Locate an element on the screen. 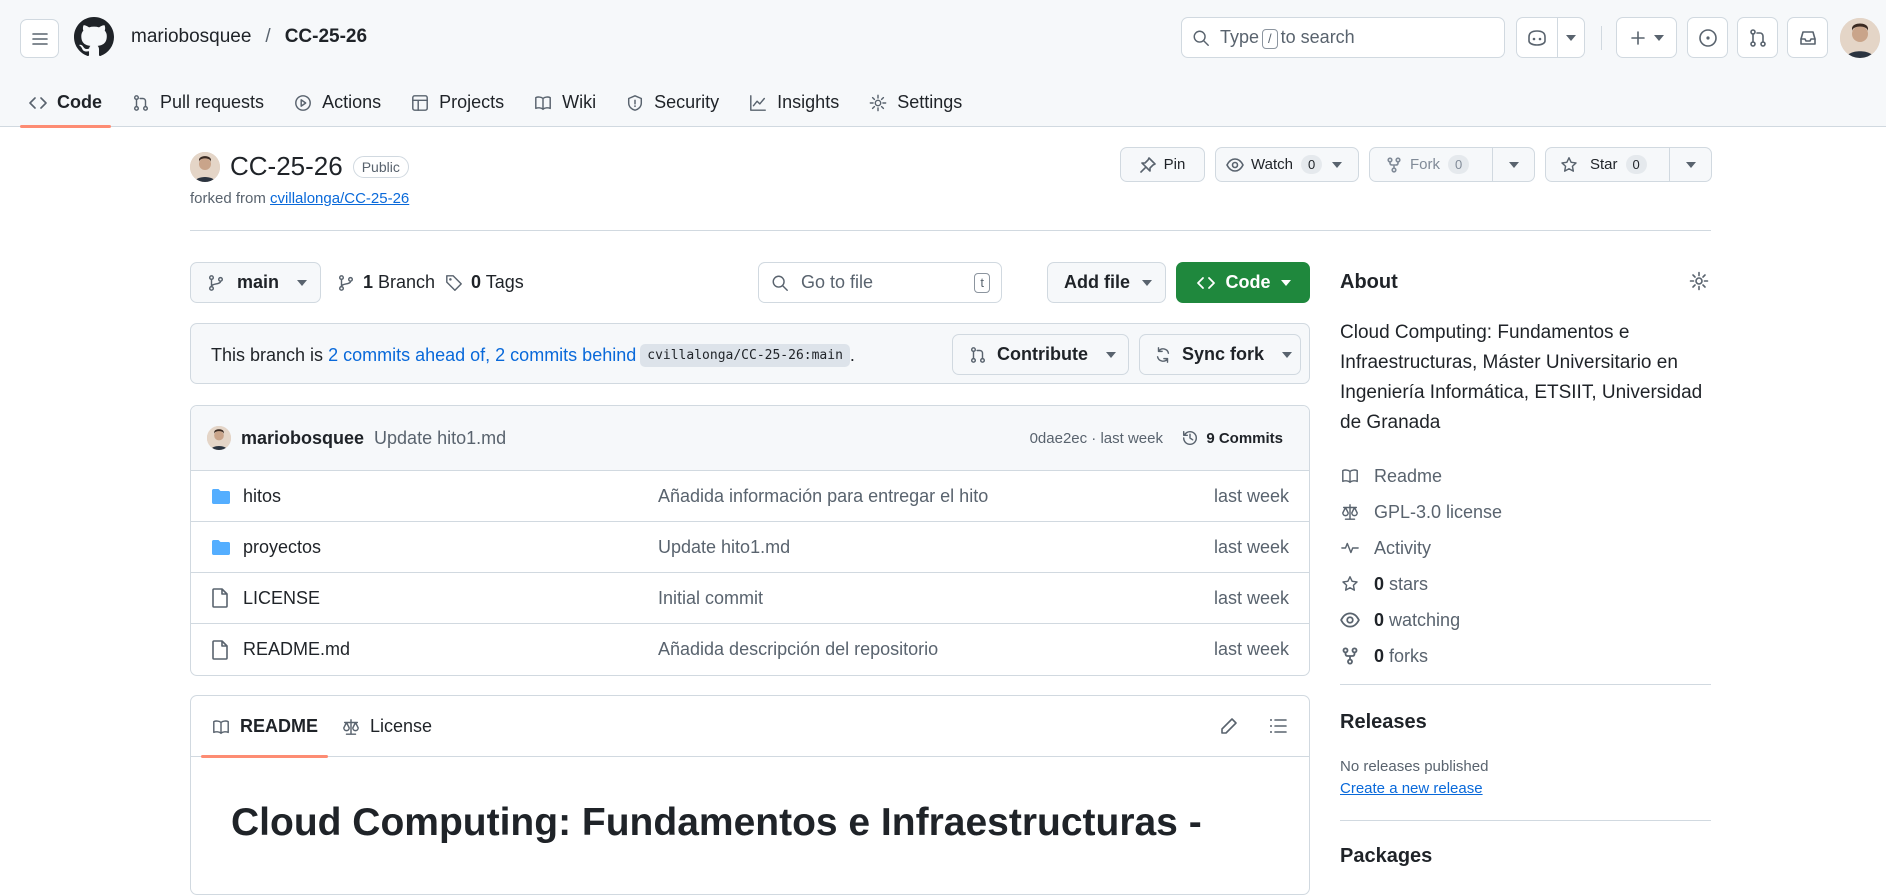 The width and height of the screenshot is (1886, 895). pin-button: Pin is located at coordinates (1162, 164).